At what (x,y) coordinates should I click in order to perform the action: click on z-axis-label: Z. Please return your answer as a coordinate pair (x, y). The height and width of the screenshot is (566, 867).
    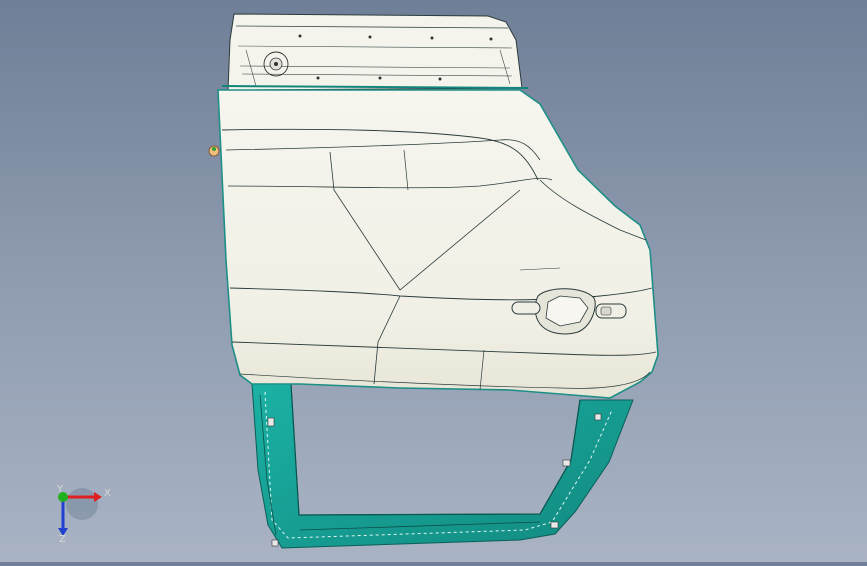
    Looking at the image, I should click on (62, 539).